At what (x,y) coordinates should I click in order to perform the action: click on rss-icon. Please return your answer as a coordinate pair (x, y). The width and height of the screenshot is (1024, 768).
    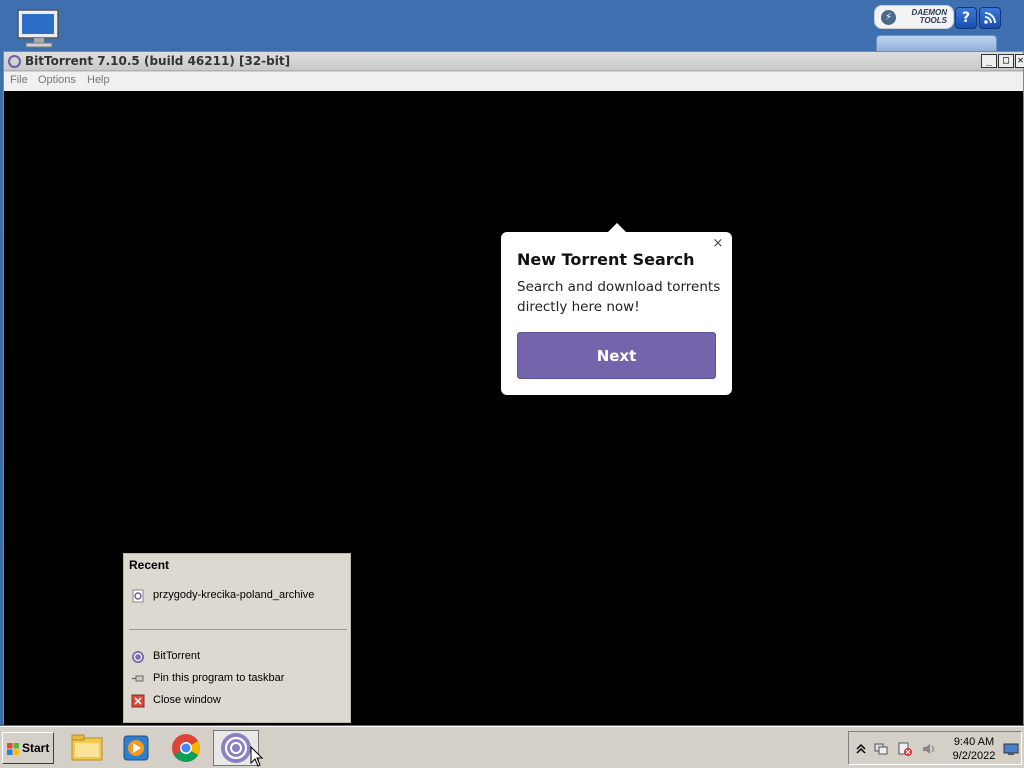
    Looking at the image, I should click on (990, 18).